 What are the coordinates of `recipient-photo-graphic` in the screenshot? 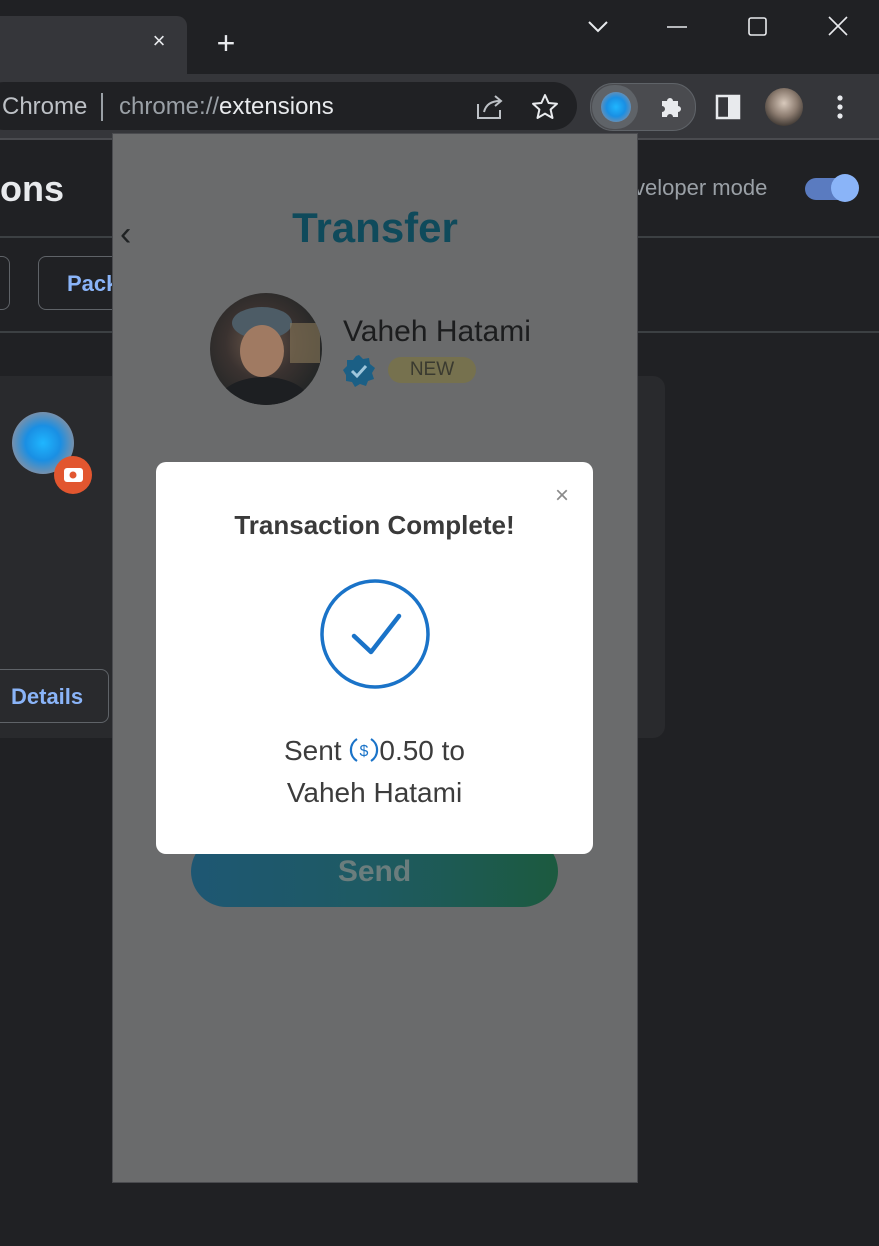 It's located at (269, 356).